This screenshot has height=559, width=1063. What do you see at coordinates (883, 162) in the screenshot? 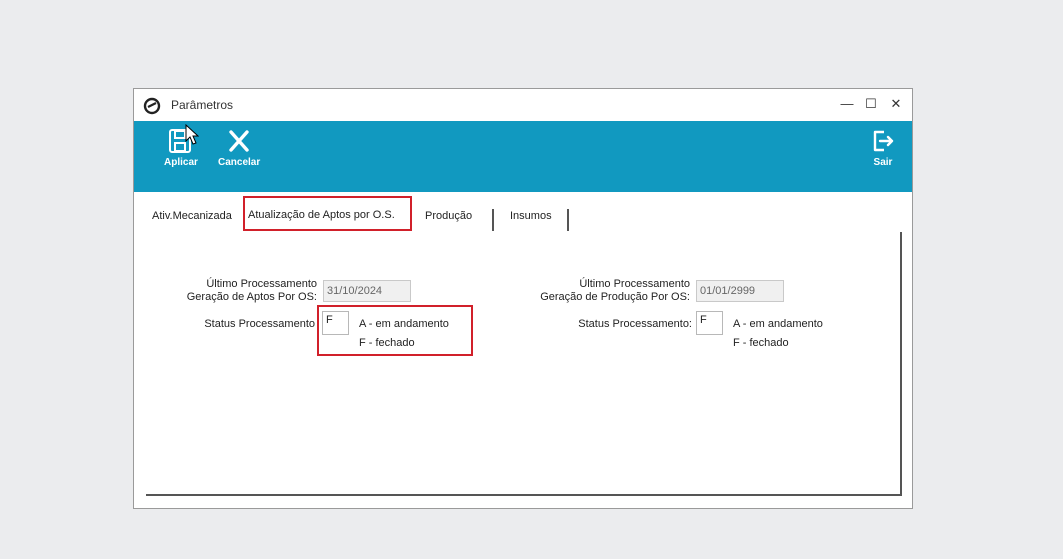
I see `exit-label: Sair` at bounding box center [883, 162].